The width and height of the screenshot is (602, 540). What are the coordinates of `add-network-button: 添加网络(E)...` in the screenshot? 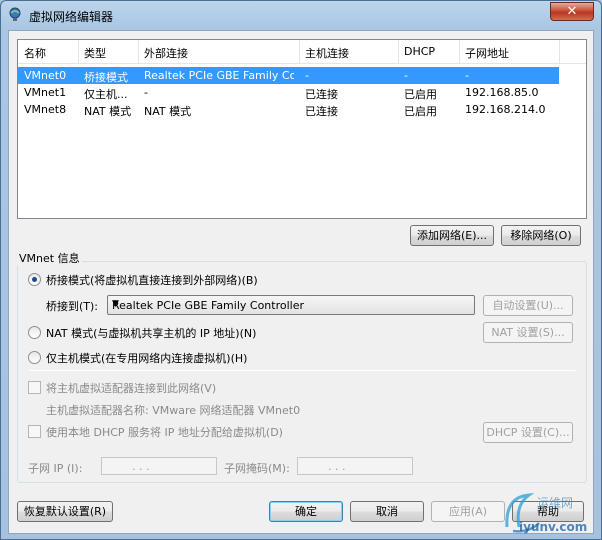 It's located at (452, 235).